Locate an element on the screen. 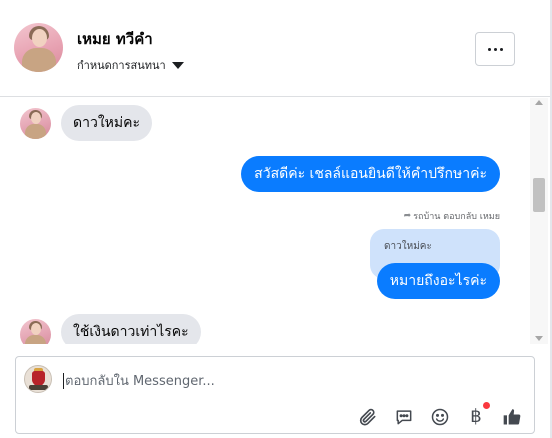 This screenshot has width=552, height=438. schedule-label: กำหนดการสนทนา is located at coordinates (121, 65).